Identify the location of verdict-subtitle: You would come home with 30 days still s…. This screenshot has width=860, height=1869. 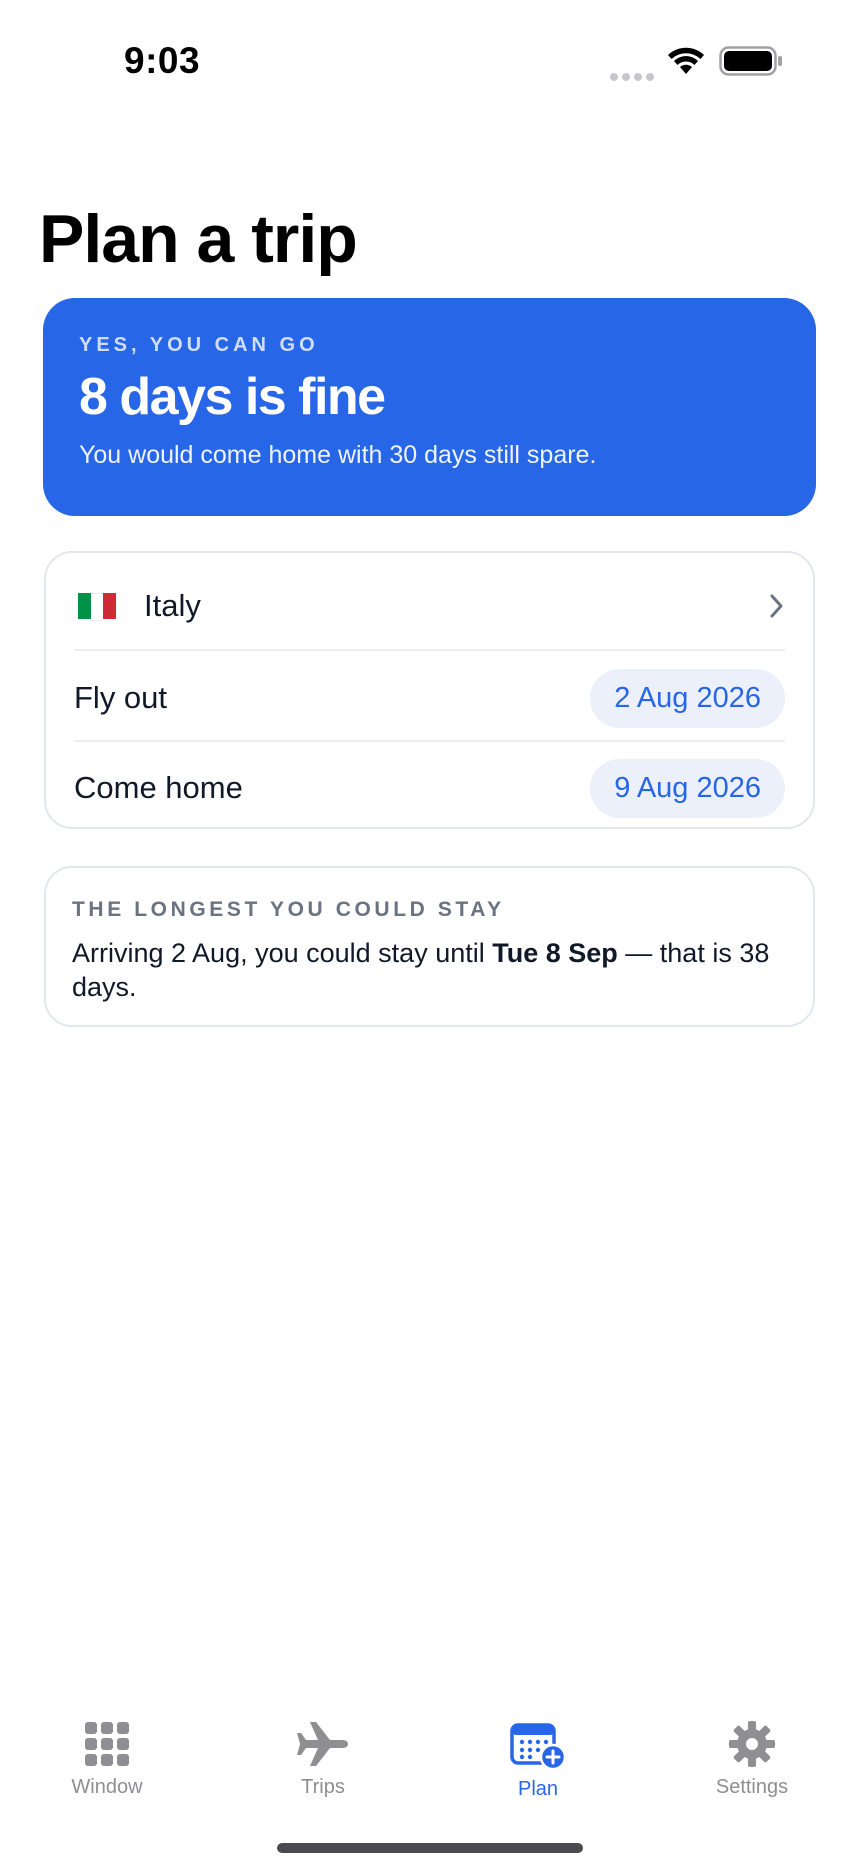
(338, 455).